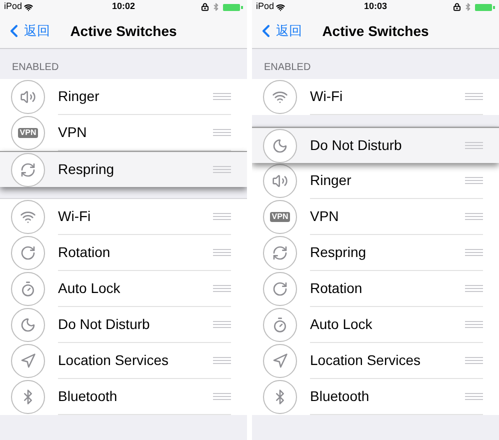  Describe the element at coordinates (123, 169) in the screenshot. I see `dragged-row: Respring` at that location.